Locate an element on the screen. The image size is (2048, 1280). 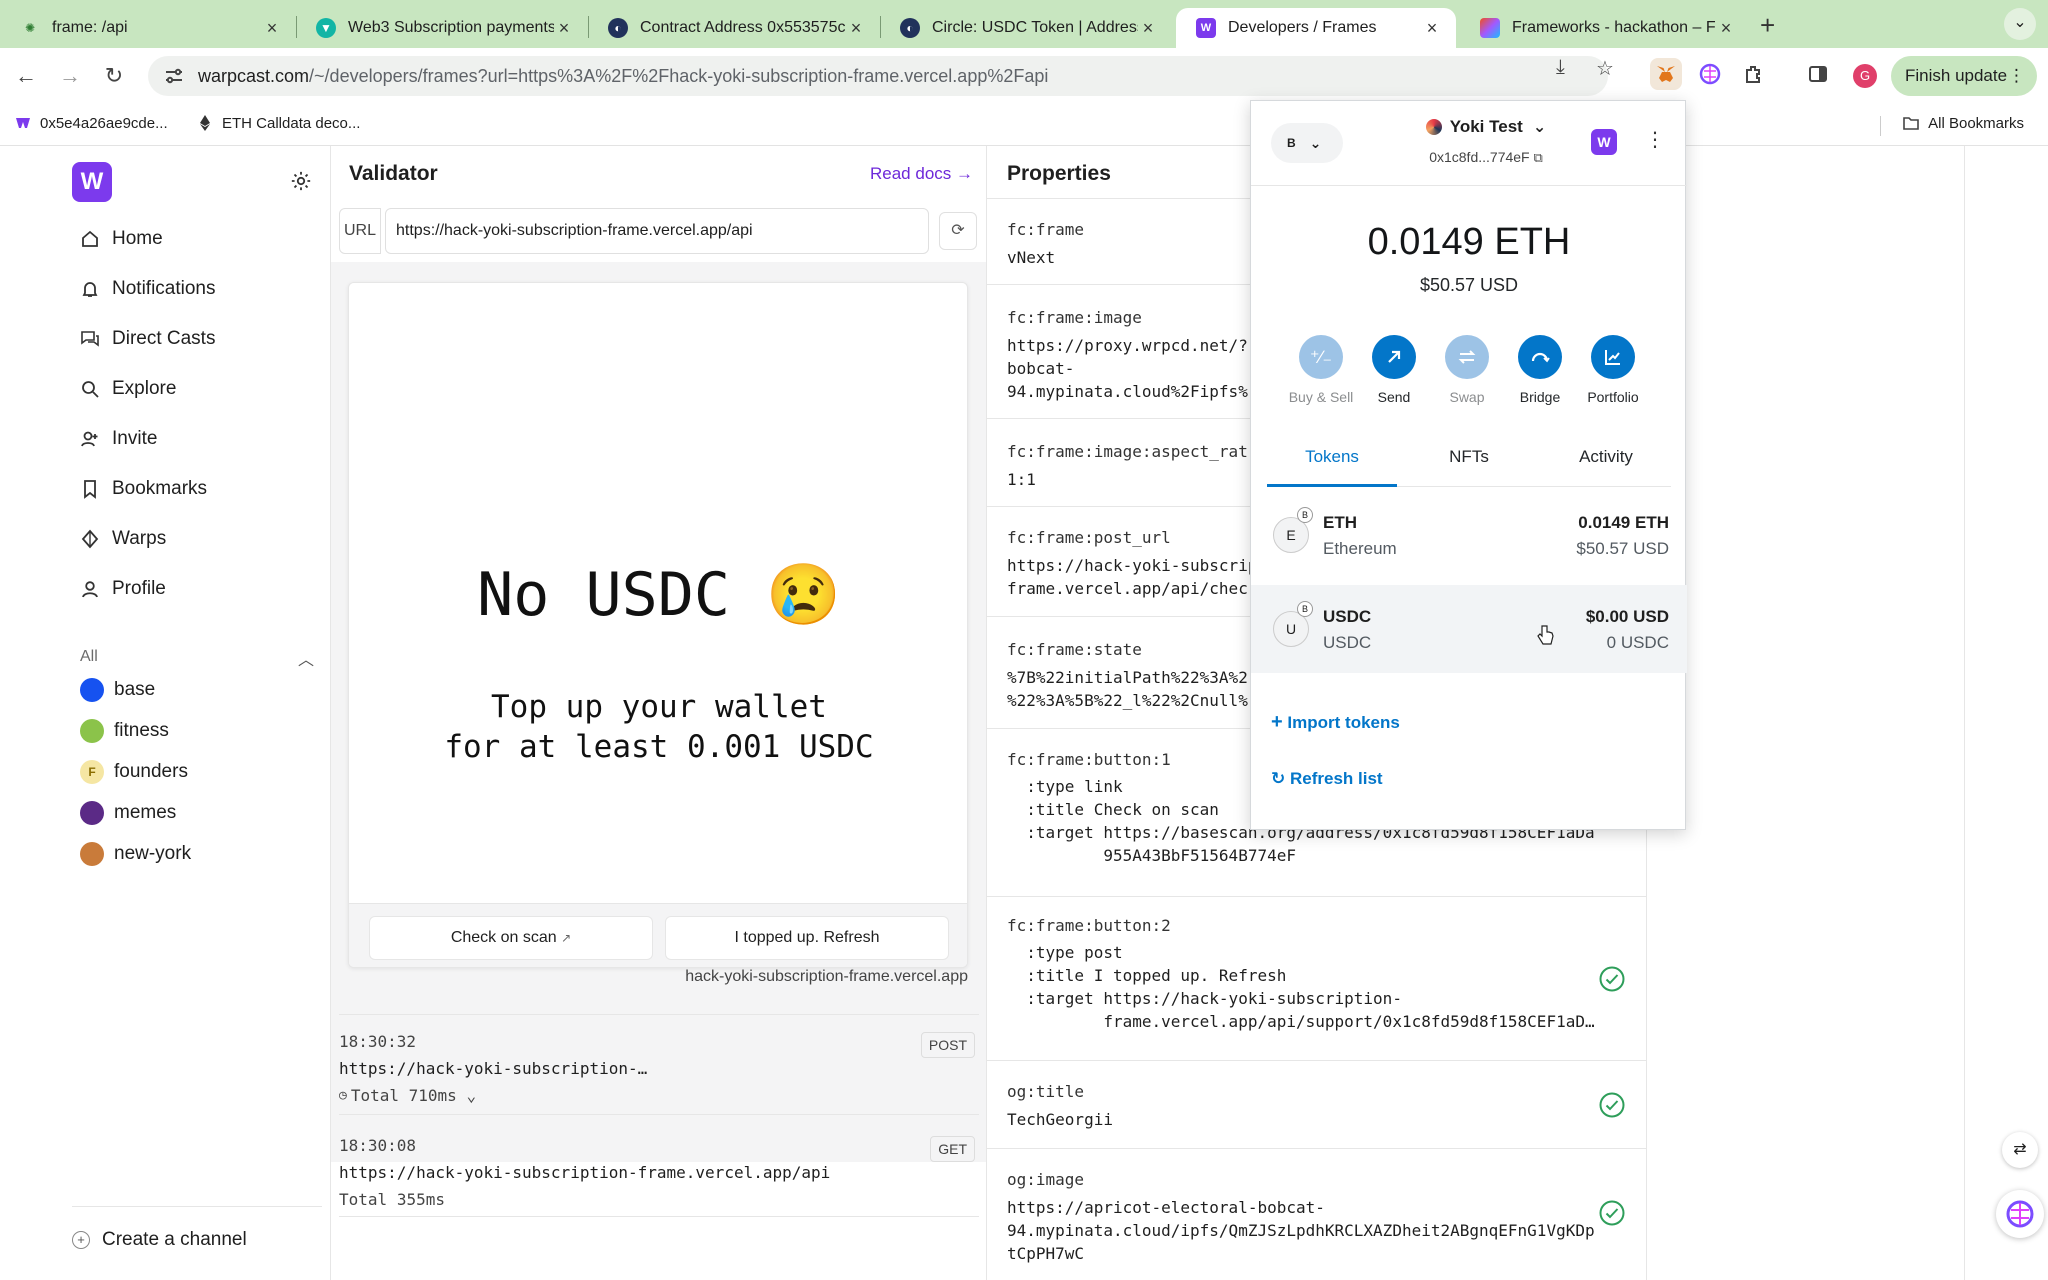
swap-button: Swap is located at coordinates (1467, 370).